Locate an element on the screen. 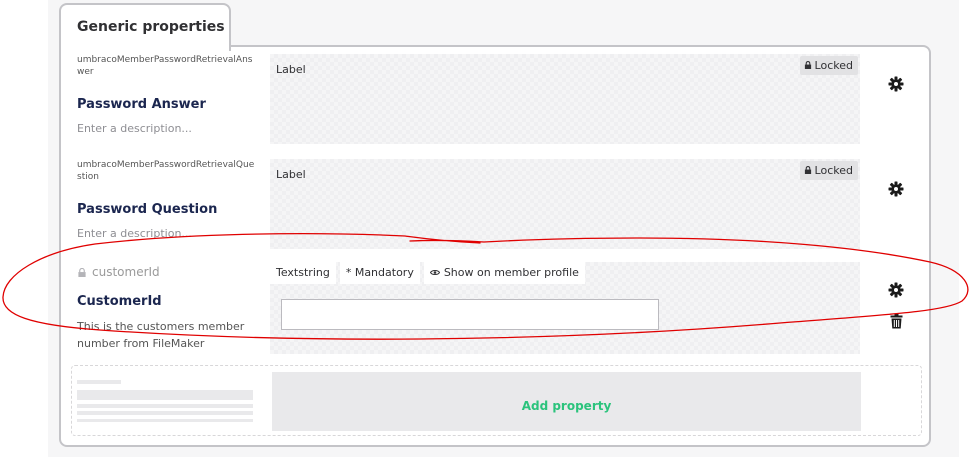 This screenshot has width=969, height=457. property-alias: customerId is located at coordinates (166, 272).